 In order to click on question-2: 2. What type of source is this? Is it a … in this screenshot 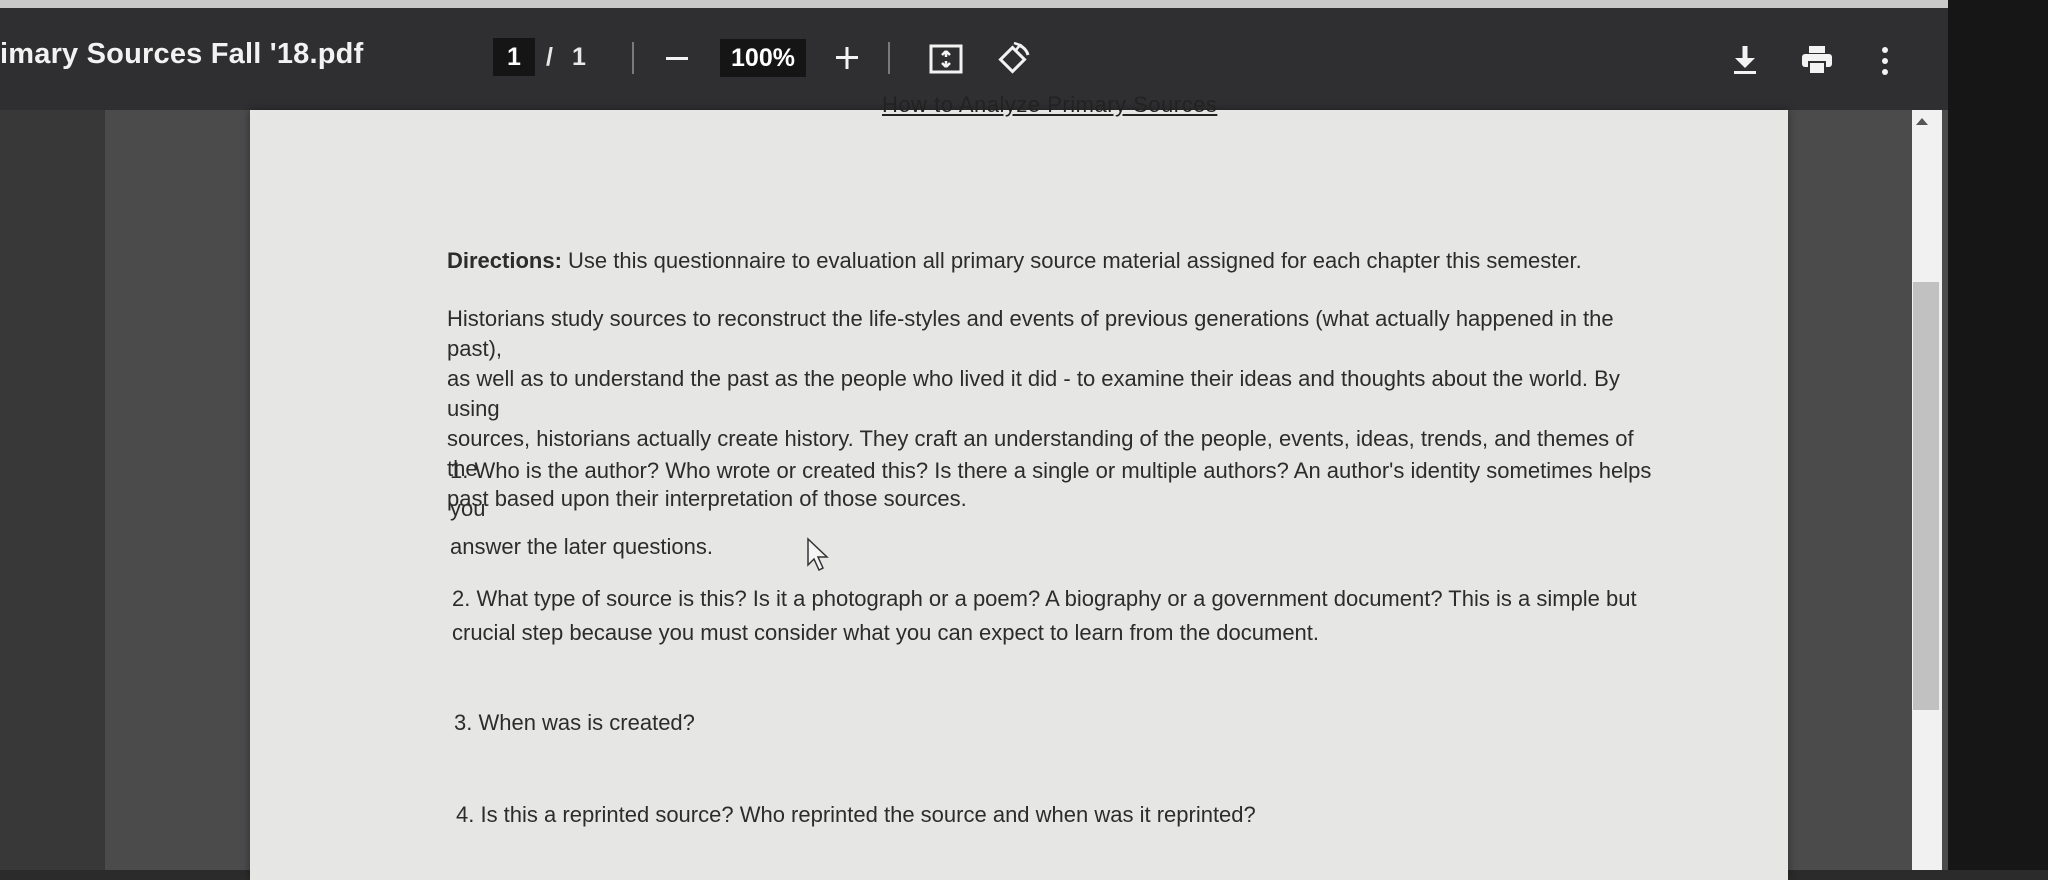, I will do `click(1062, 616)`.